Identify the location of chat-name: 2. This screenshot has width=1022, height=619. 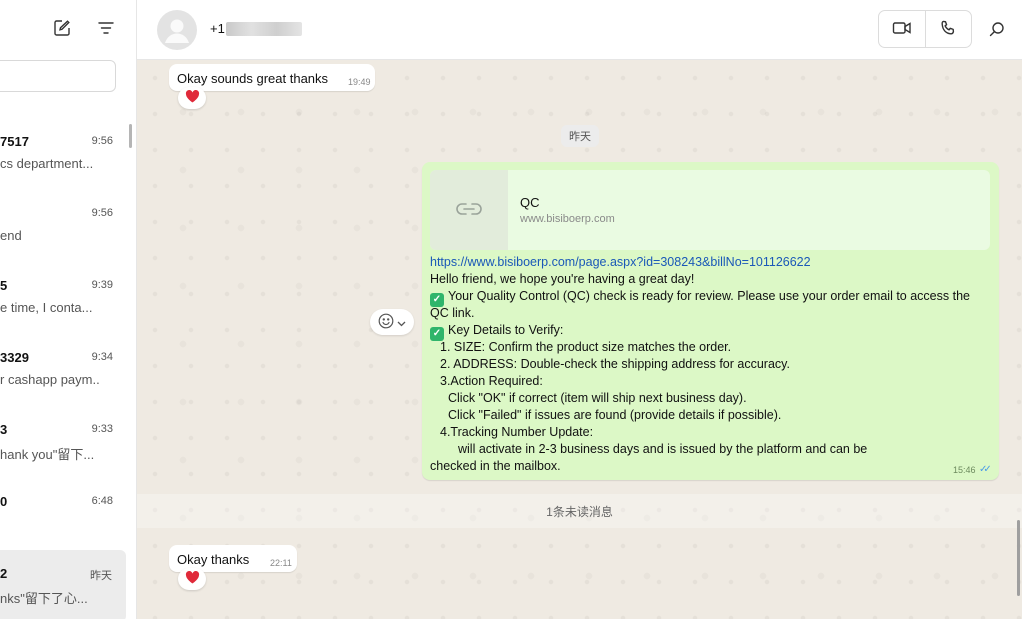
(4, 573).